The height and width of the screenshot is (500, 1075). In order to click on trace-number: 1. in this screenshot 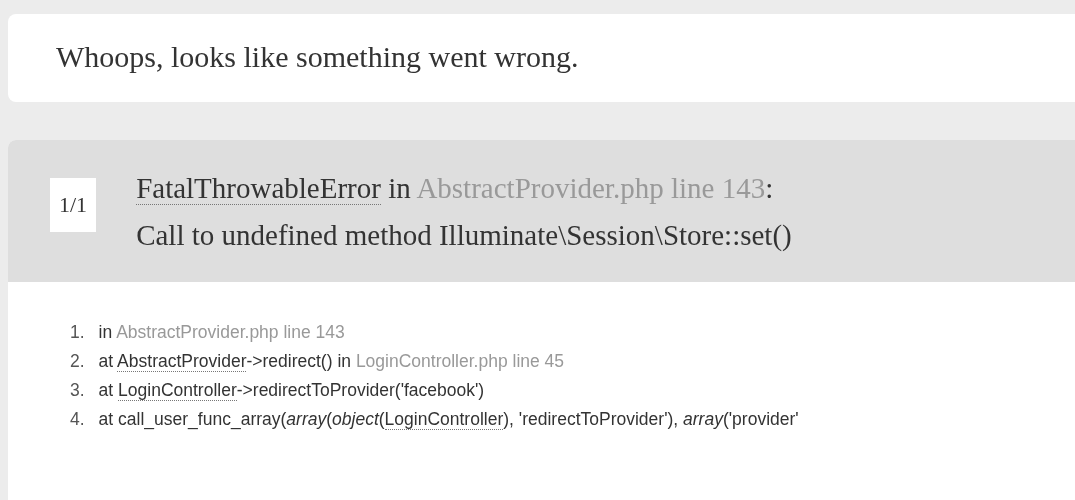, I will do `click(77, 332)`.